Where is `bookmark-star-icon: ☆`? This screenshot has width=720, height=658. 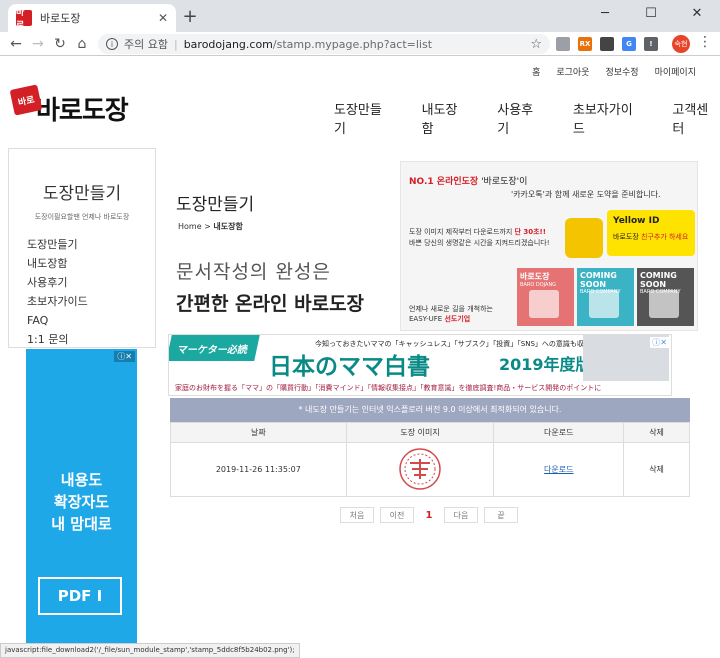
bookmark-star-icon: ☆ is located at coordinates (536, 44).